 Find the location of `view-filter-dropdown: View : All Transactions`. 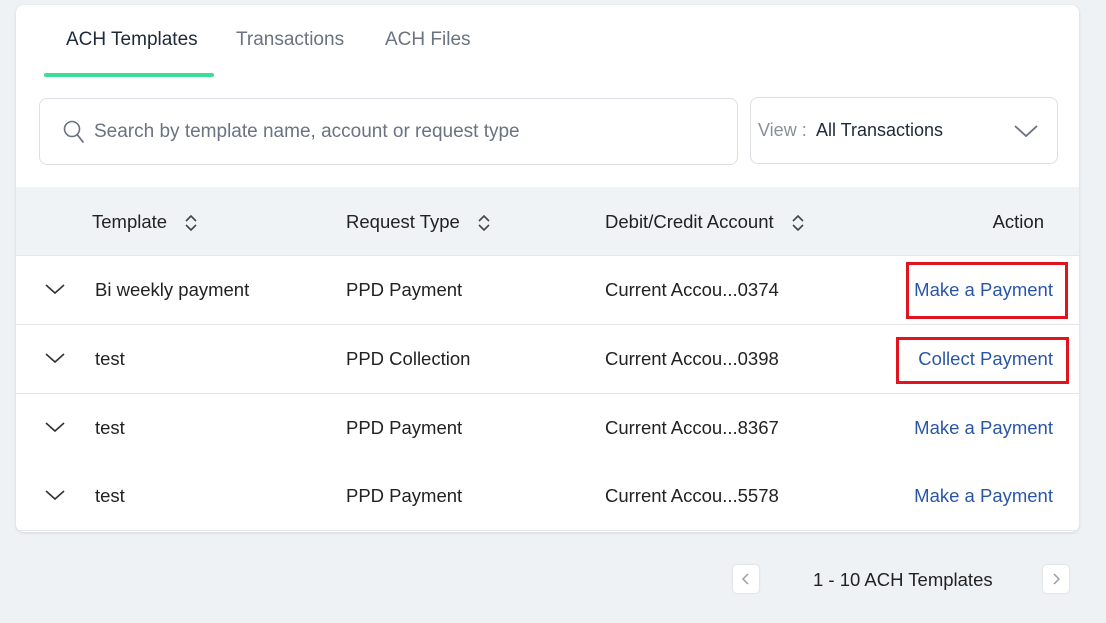

view-filter-dropdown: View : All Transactions is located at coordinates (904, 130).